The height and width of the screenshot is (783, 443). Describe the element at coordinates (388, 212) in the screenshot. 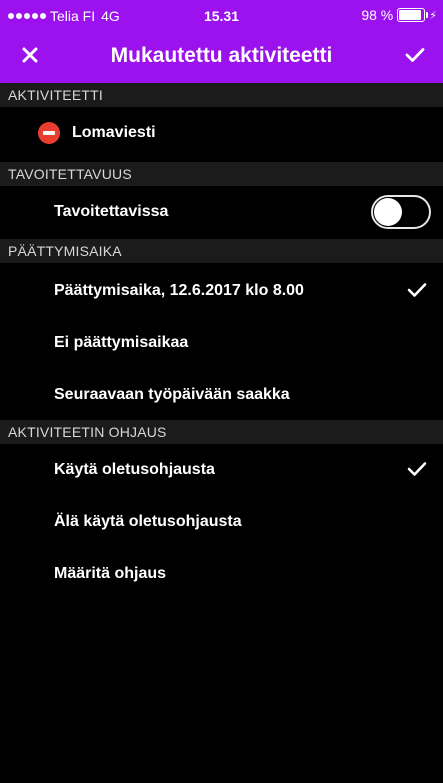

I see `toggle-knob` at that location.